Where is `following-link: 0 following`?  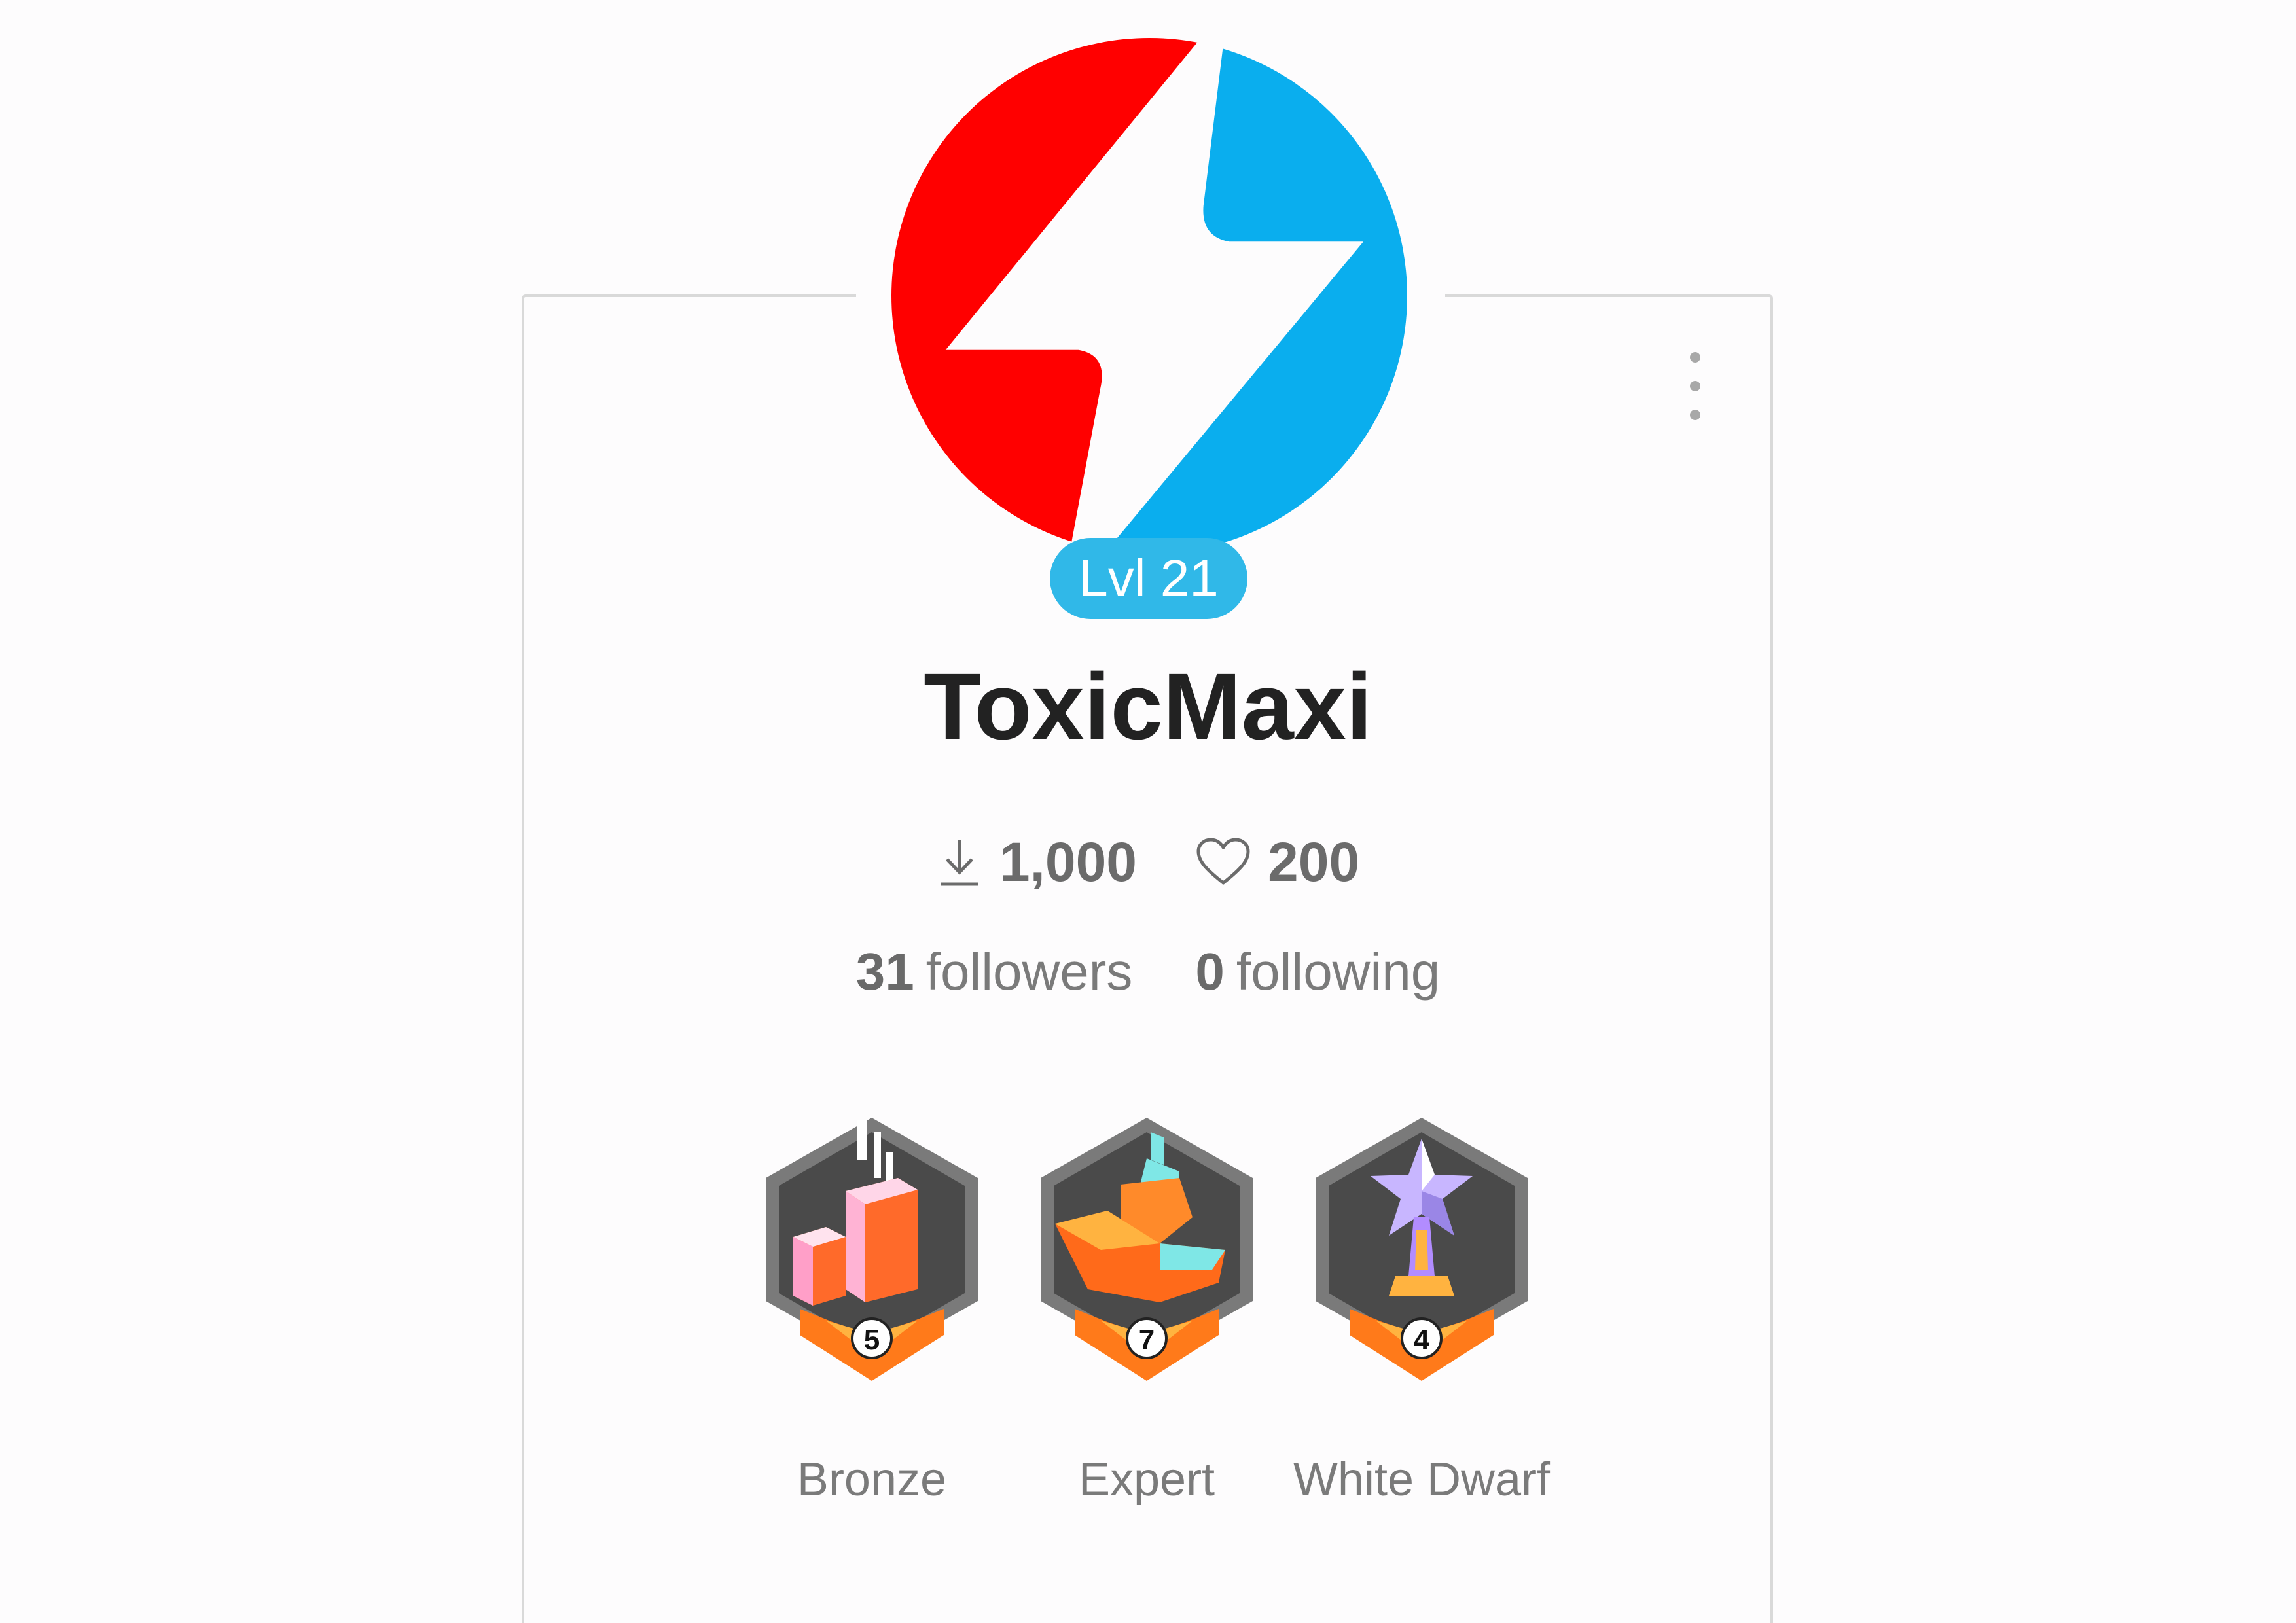
following-link: 0 following is located at coordinates (1317, 972).